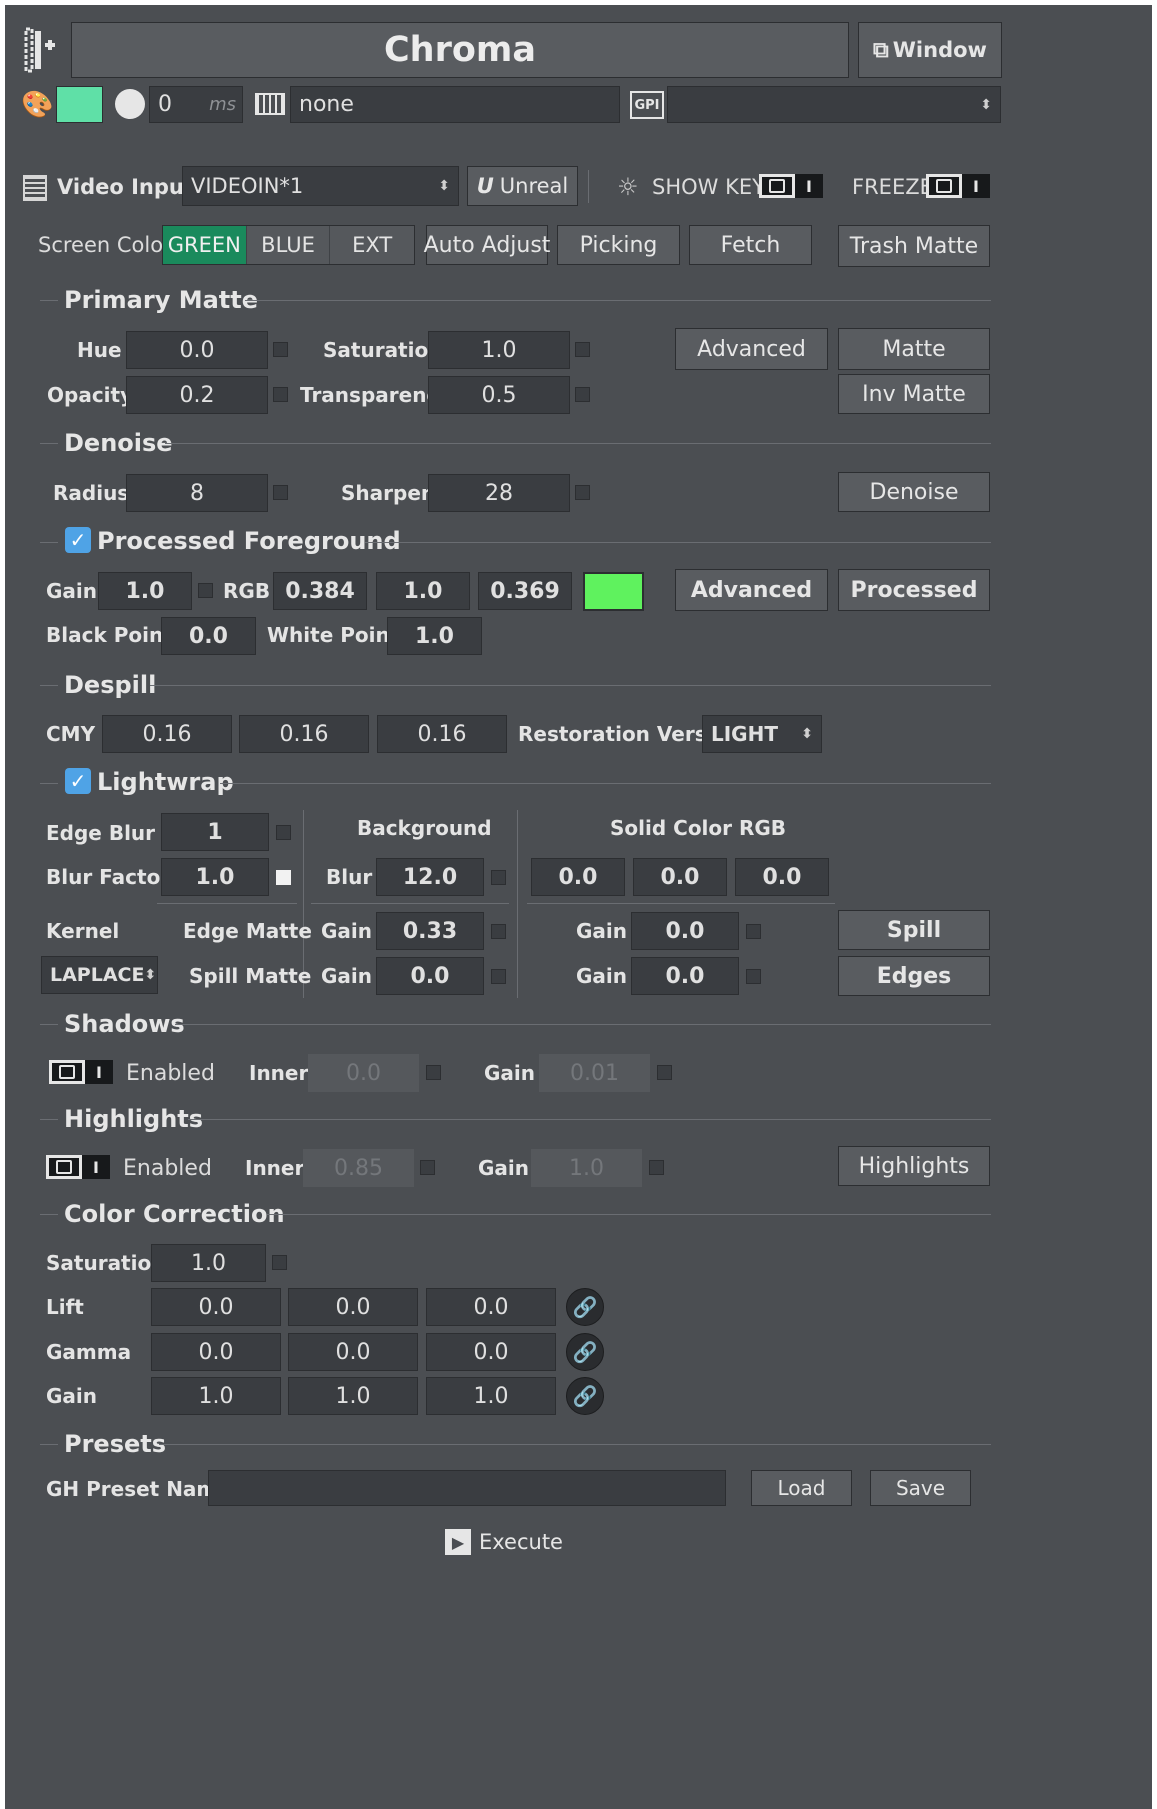 Image resolution: width=1157 pixels, height=1809 pixels. Describe the element at coordinates (208, 1263) in the screenshot. I see `cc-saturation-input: 1.0` at that location.